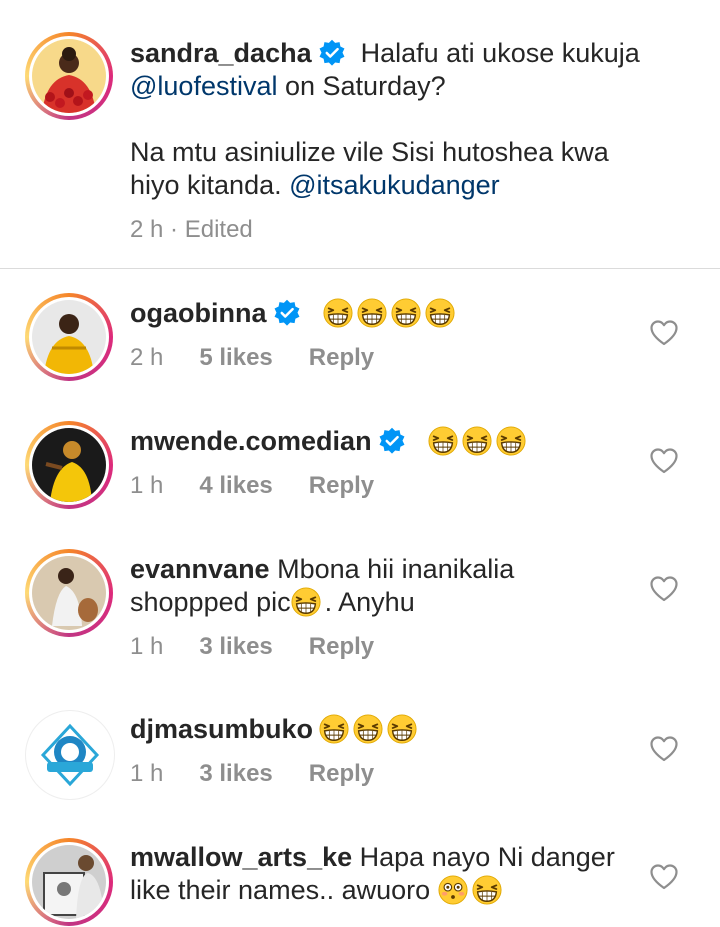 Image resolution: width=720 pixels, height=927 pixels. Describe the element at coordinates (221, 53) in the screenshot. I see `username: sandra_dacha` at that location.